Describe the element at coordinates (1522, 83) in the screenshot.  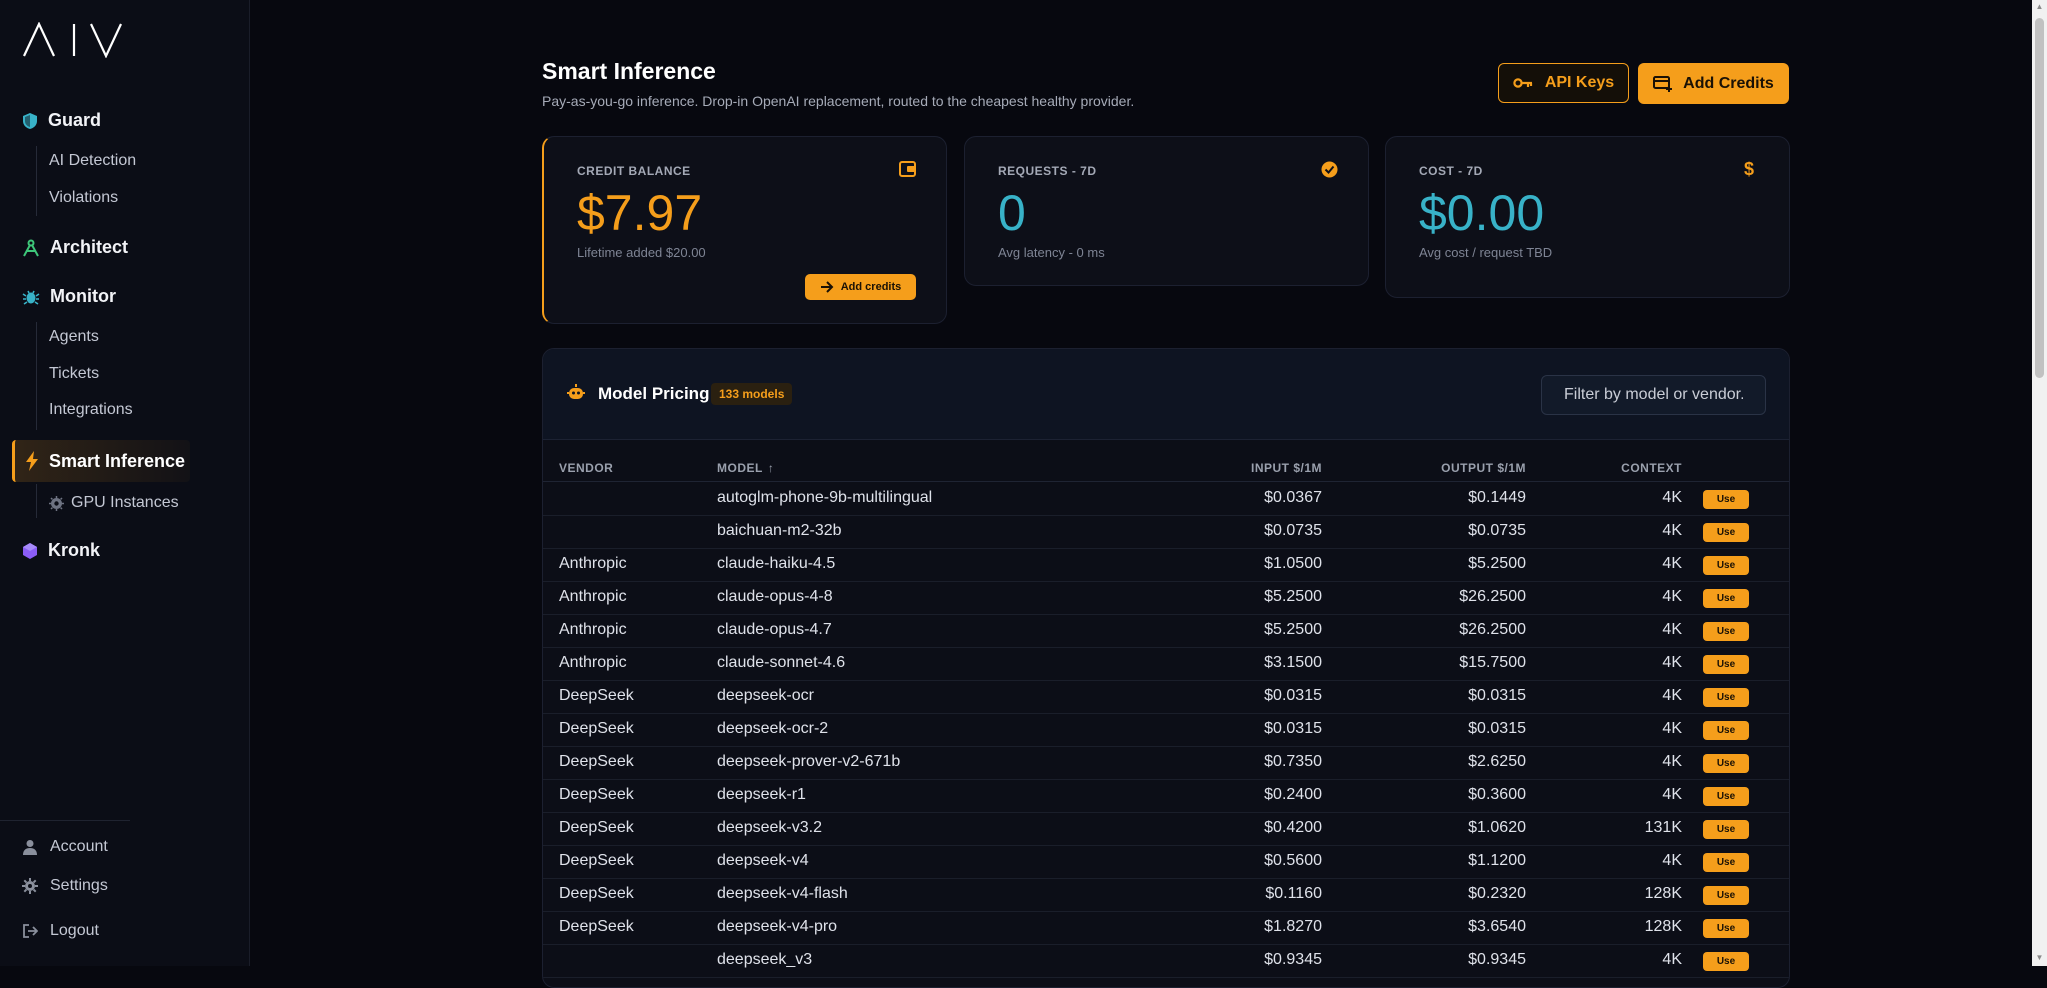
I see `key-icon` at that location.